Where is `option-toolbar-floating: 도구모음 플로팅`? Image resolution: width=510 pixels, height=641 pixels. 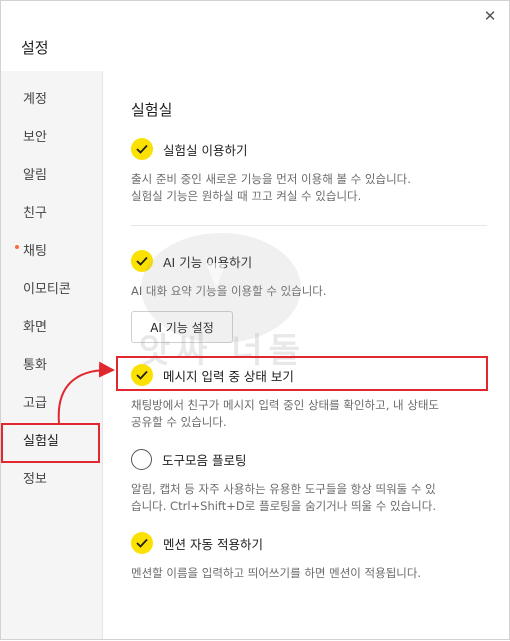 option-toolbar-floating: 도구모음 플로팅 is located at coordinates (188, 459).